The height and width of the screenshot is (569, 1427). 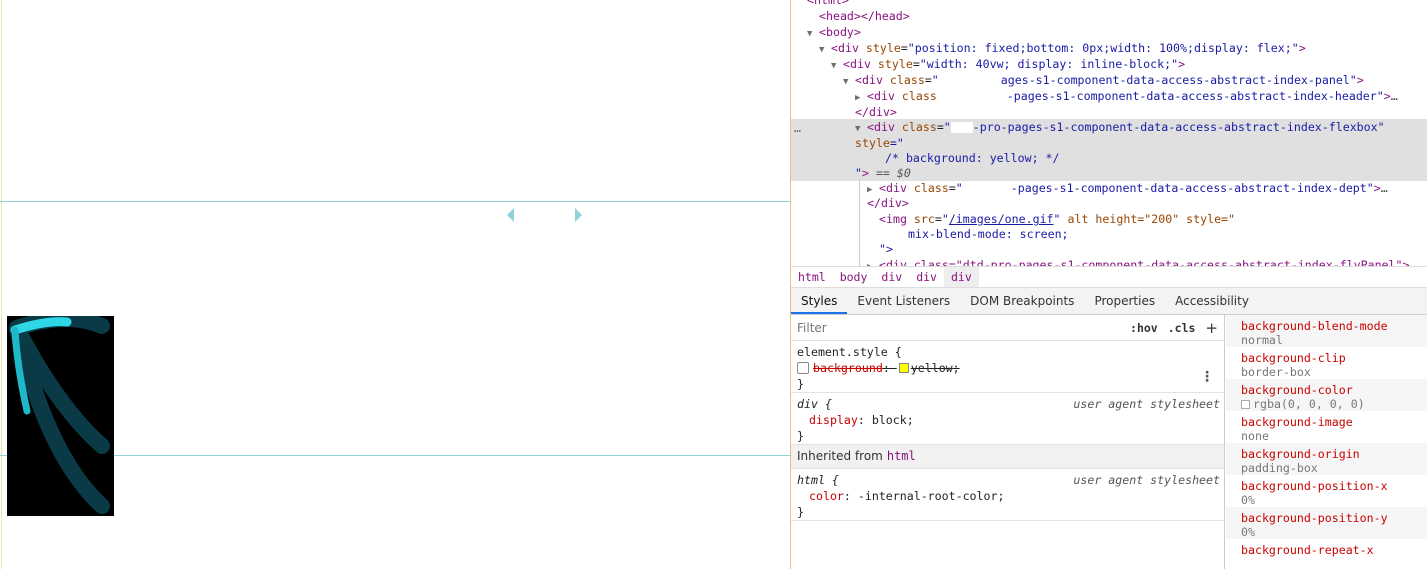 What do you see at coordinates (1212, 301) in the screenshot?
I see `tab-accessibility: Accessibility` at bounding box center [1212, 301].